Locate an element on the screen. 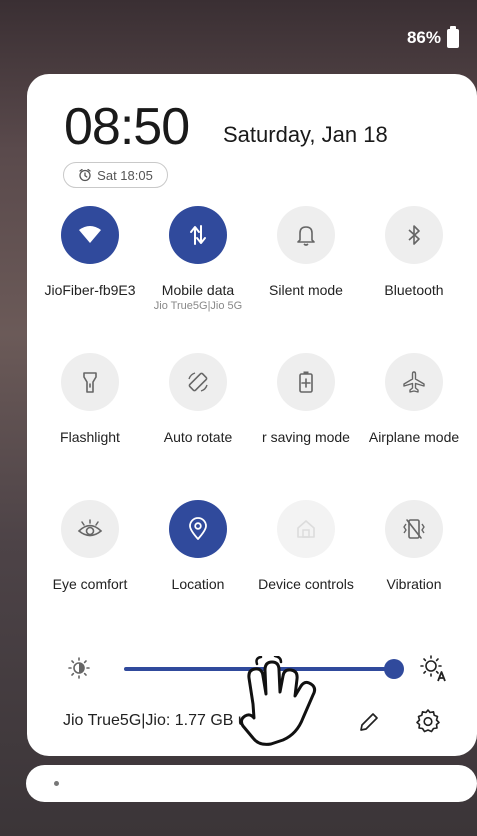  tile-label: Mobile data is located at coordinates (198, 290).